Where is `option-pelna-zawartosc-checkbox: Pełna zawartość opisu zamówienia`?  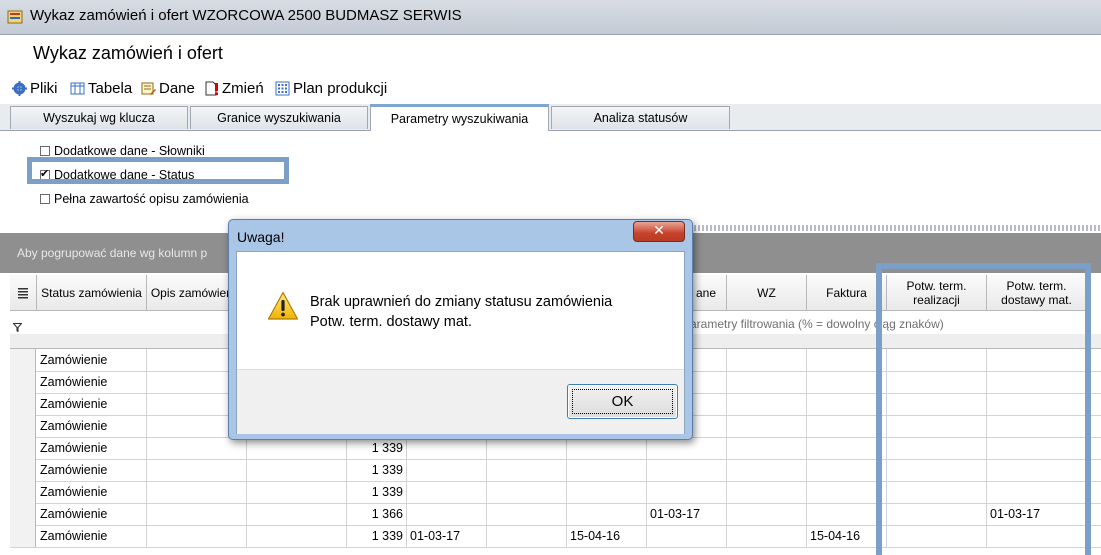
option-pelna-zawartosc-checkbox: Pełna zawartość opisu zamówienia is located at coordinates (144, 199).